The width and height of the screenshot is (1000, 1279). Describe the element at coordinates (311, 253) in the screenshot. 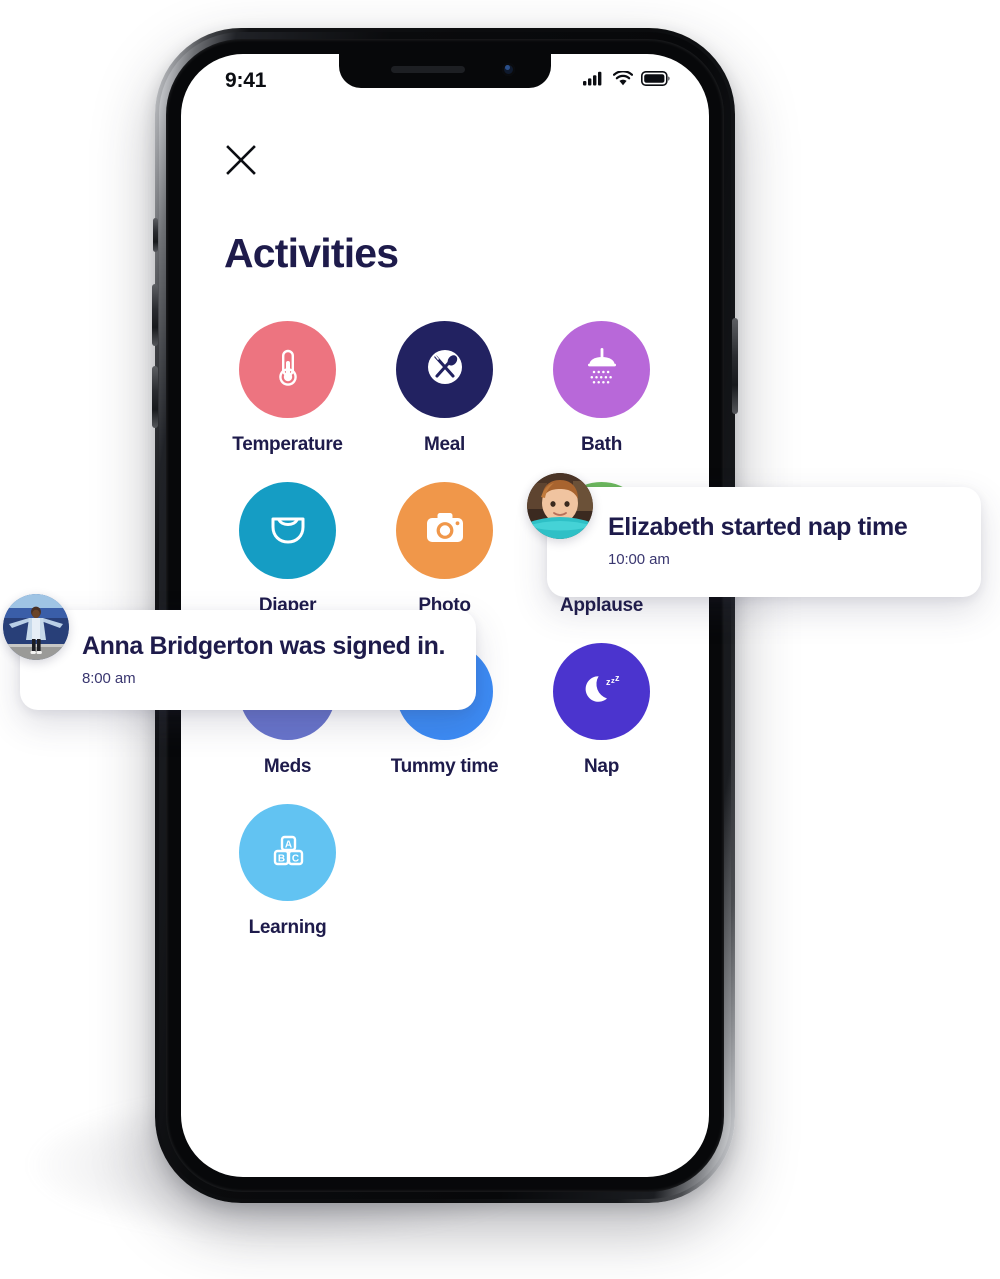

I see `page-title: Activities` at that location.